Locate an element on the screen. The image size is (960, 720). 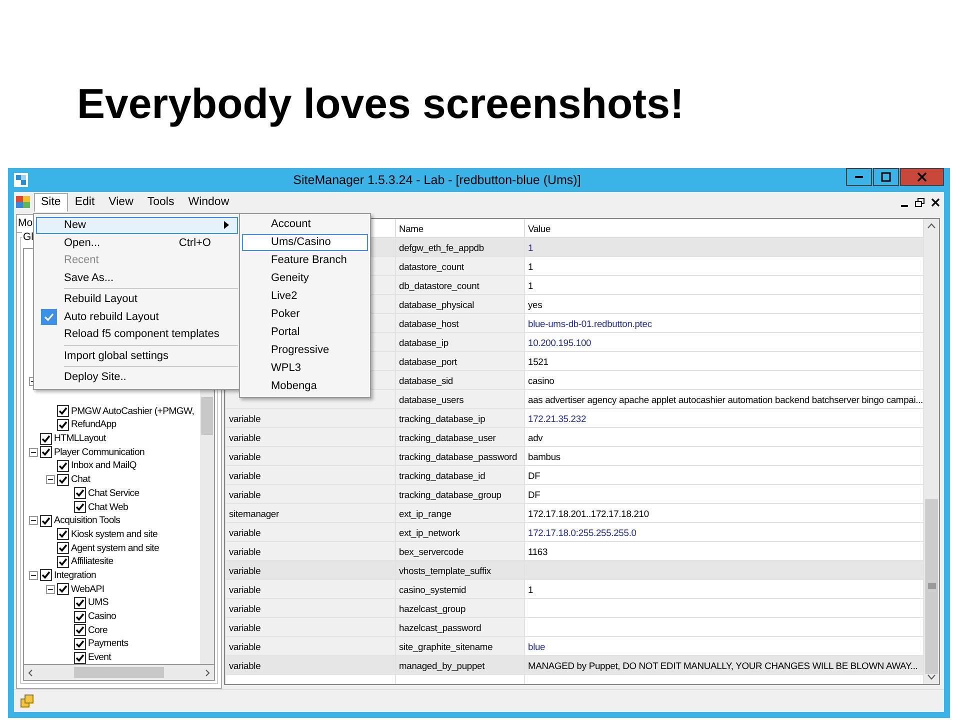
table-cell: bex_servercode is located at coordinates (431, 551).